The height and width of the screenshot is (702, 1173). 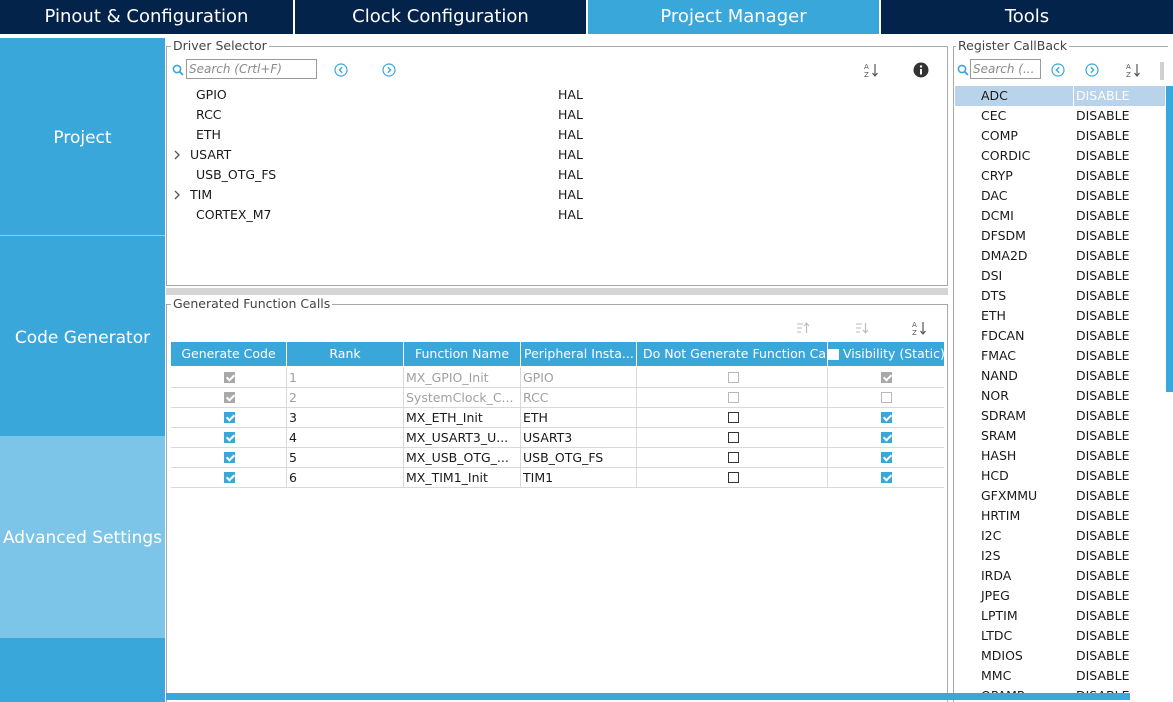 I want to click on register-callback-row: JPEG DISABLE, so click(x=1060, y=596).